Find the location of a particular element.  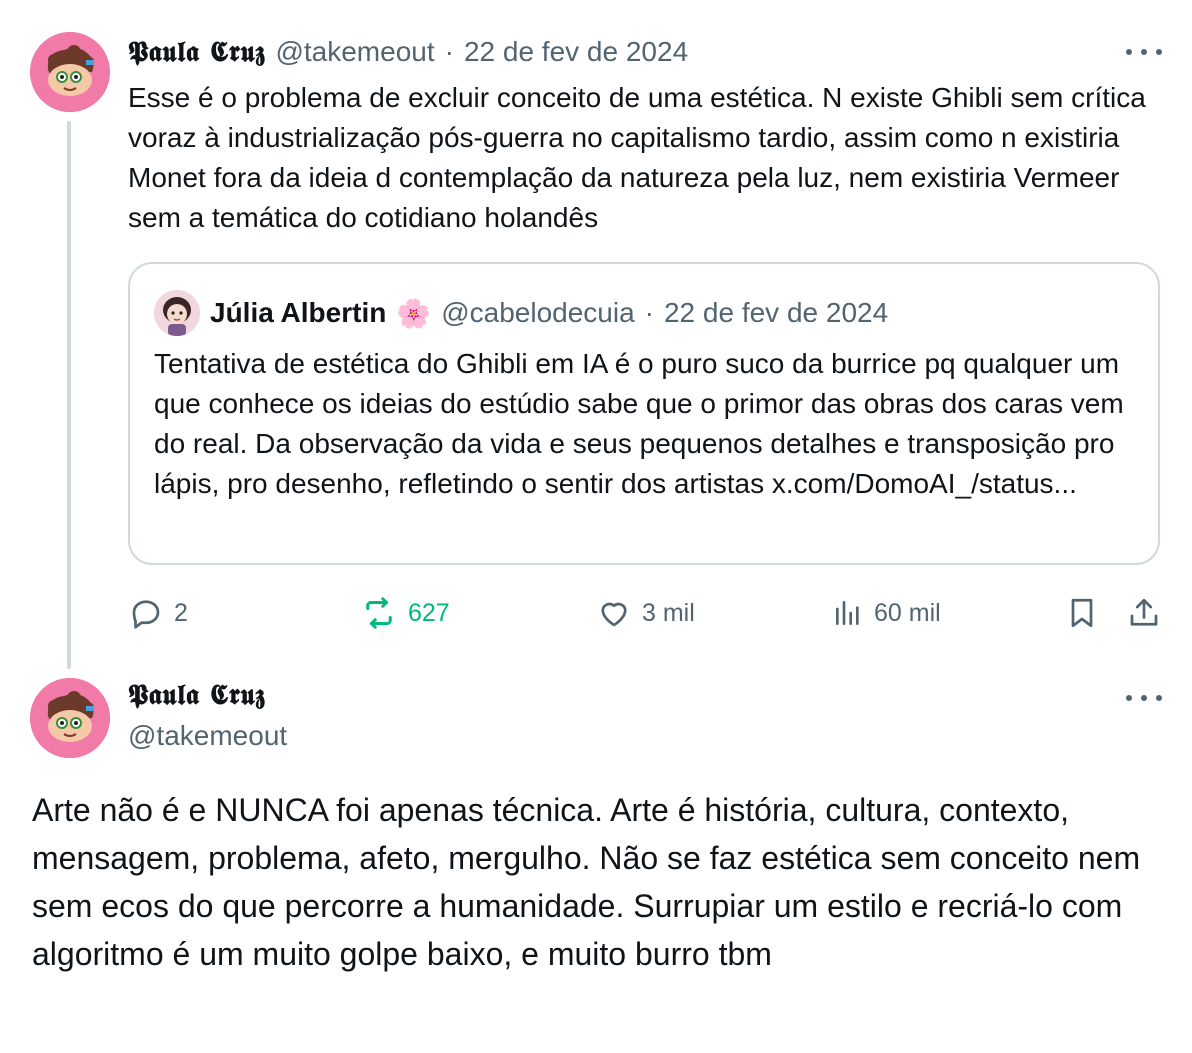

bookmark-icon is located at coordinates (1082, 613).